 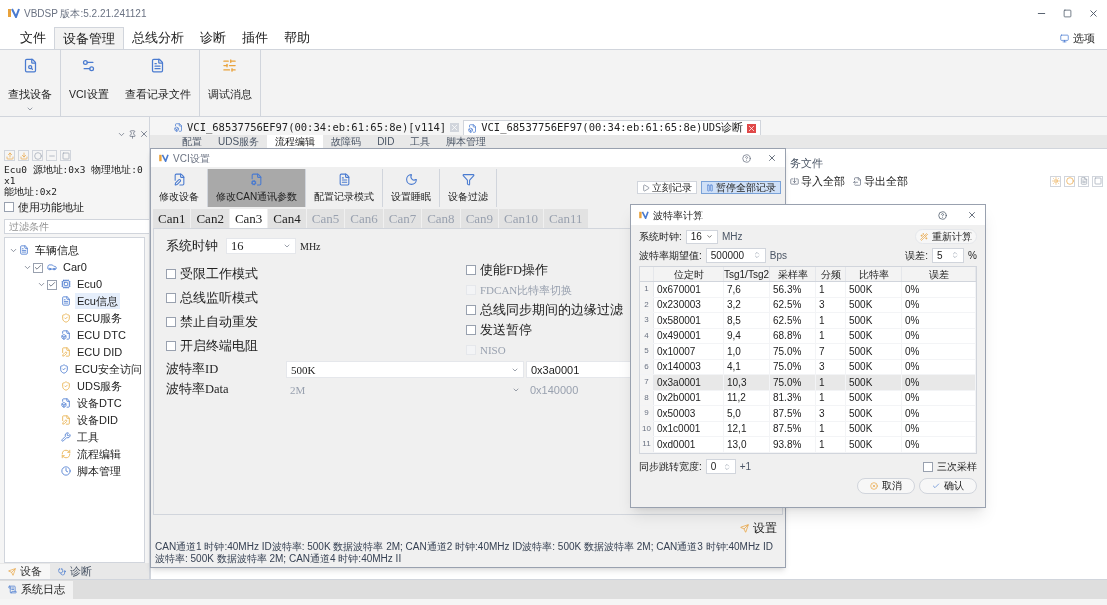 I want to click on column-header: 分频, so click(x=831, y=274).